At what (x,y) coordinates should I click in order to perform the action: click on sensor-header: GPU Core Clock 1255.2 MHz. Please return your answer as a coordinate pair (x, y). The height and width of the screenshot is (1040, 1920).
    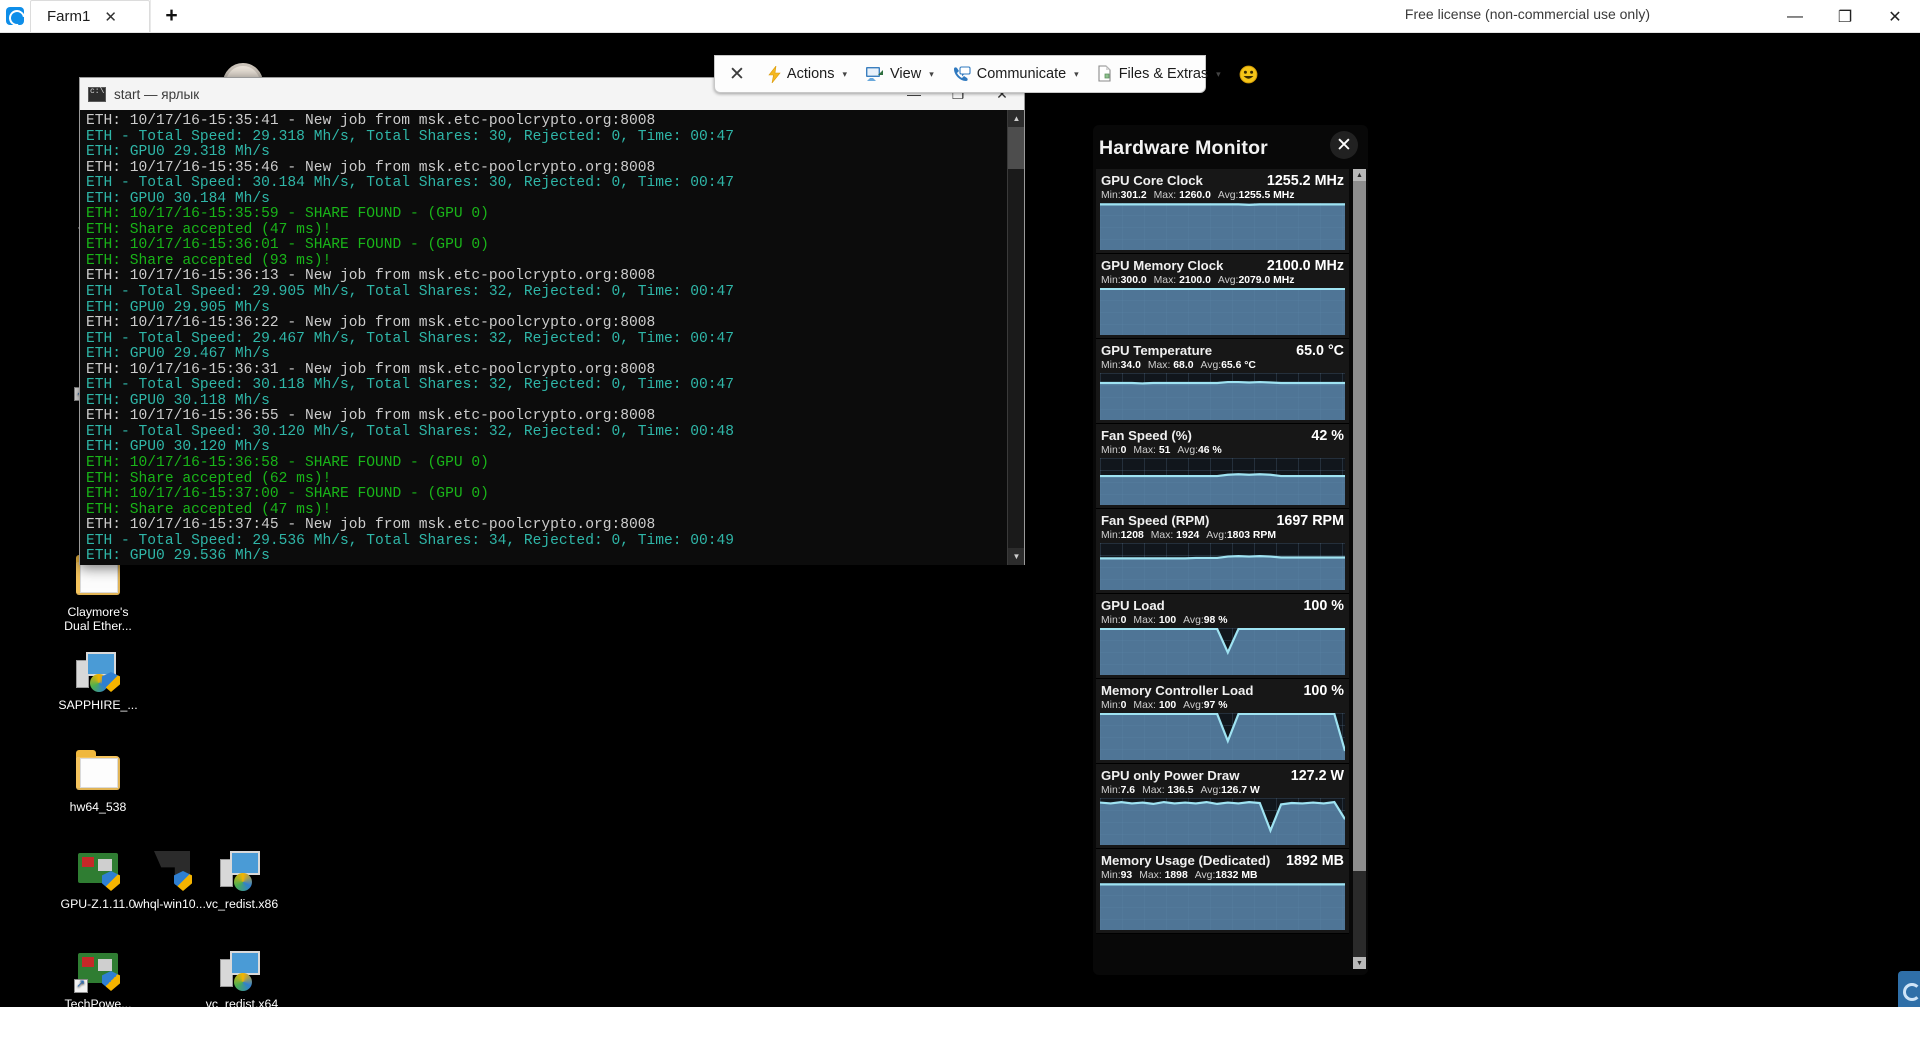
    Looking at the image, I should click on (1222, 179).